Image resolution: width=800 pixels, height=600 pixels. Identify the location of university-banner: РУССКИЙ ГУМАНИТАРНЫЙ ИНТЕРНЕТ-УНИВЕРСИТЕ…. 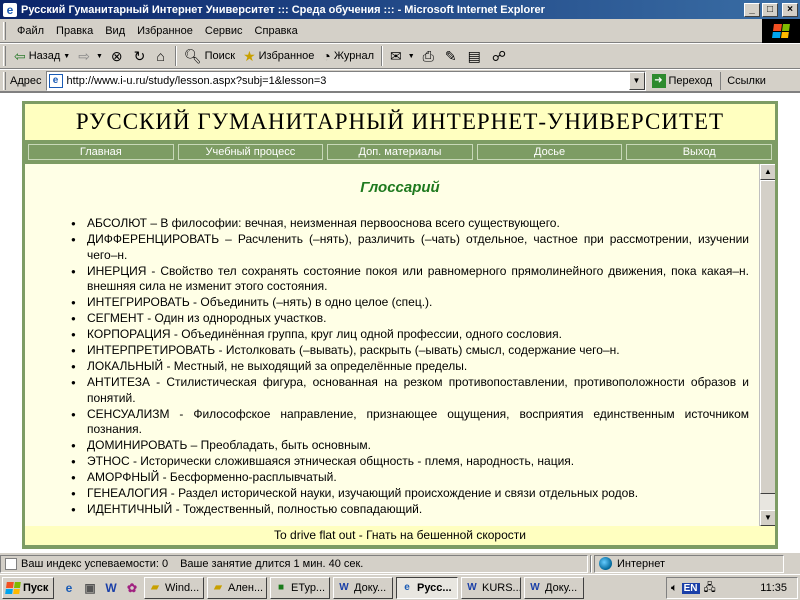
(400, 123).